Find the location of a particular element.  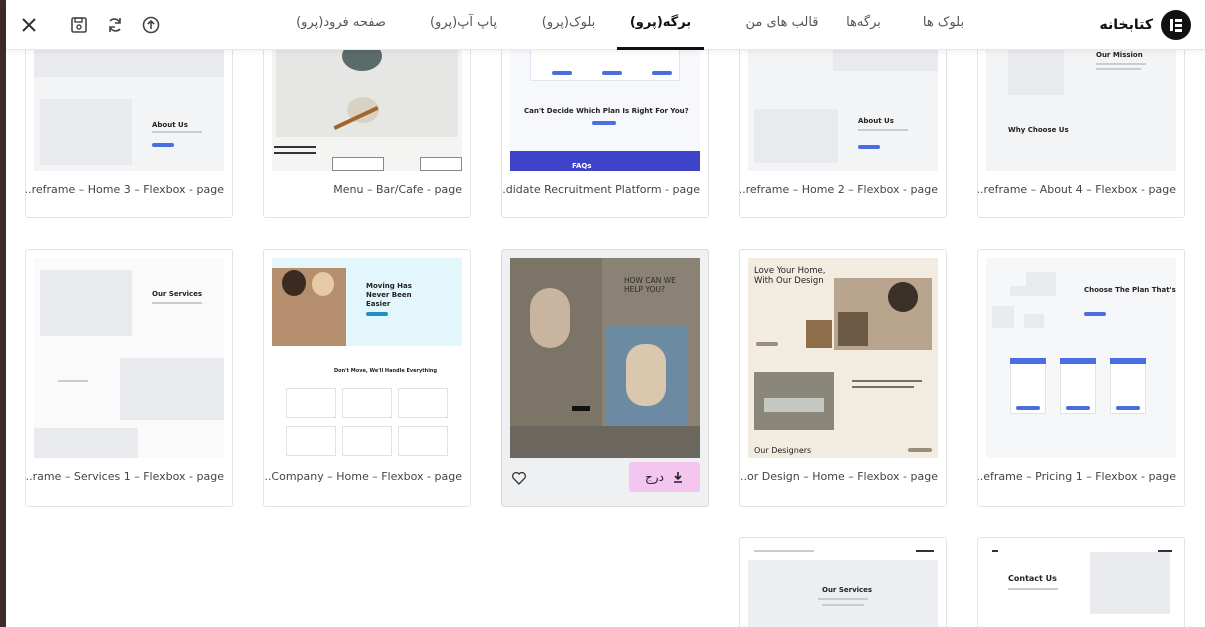

library-logo: کتابخانه is located at coordinates (1145, 25).